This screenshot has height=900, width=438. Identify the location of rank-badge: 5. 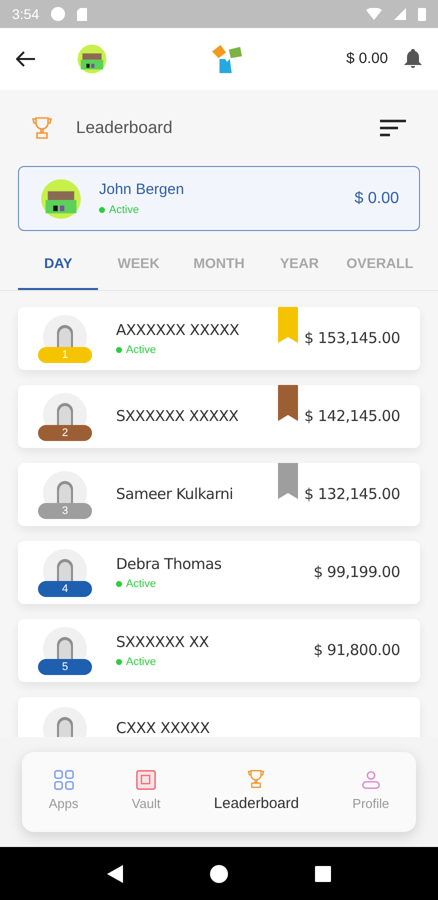
(65, 666).